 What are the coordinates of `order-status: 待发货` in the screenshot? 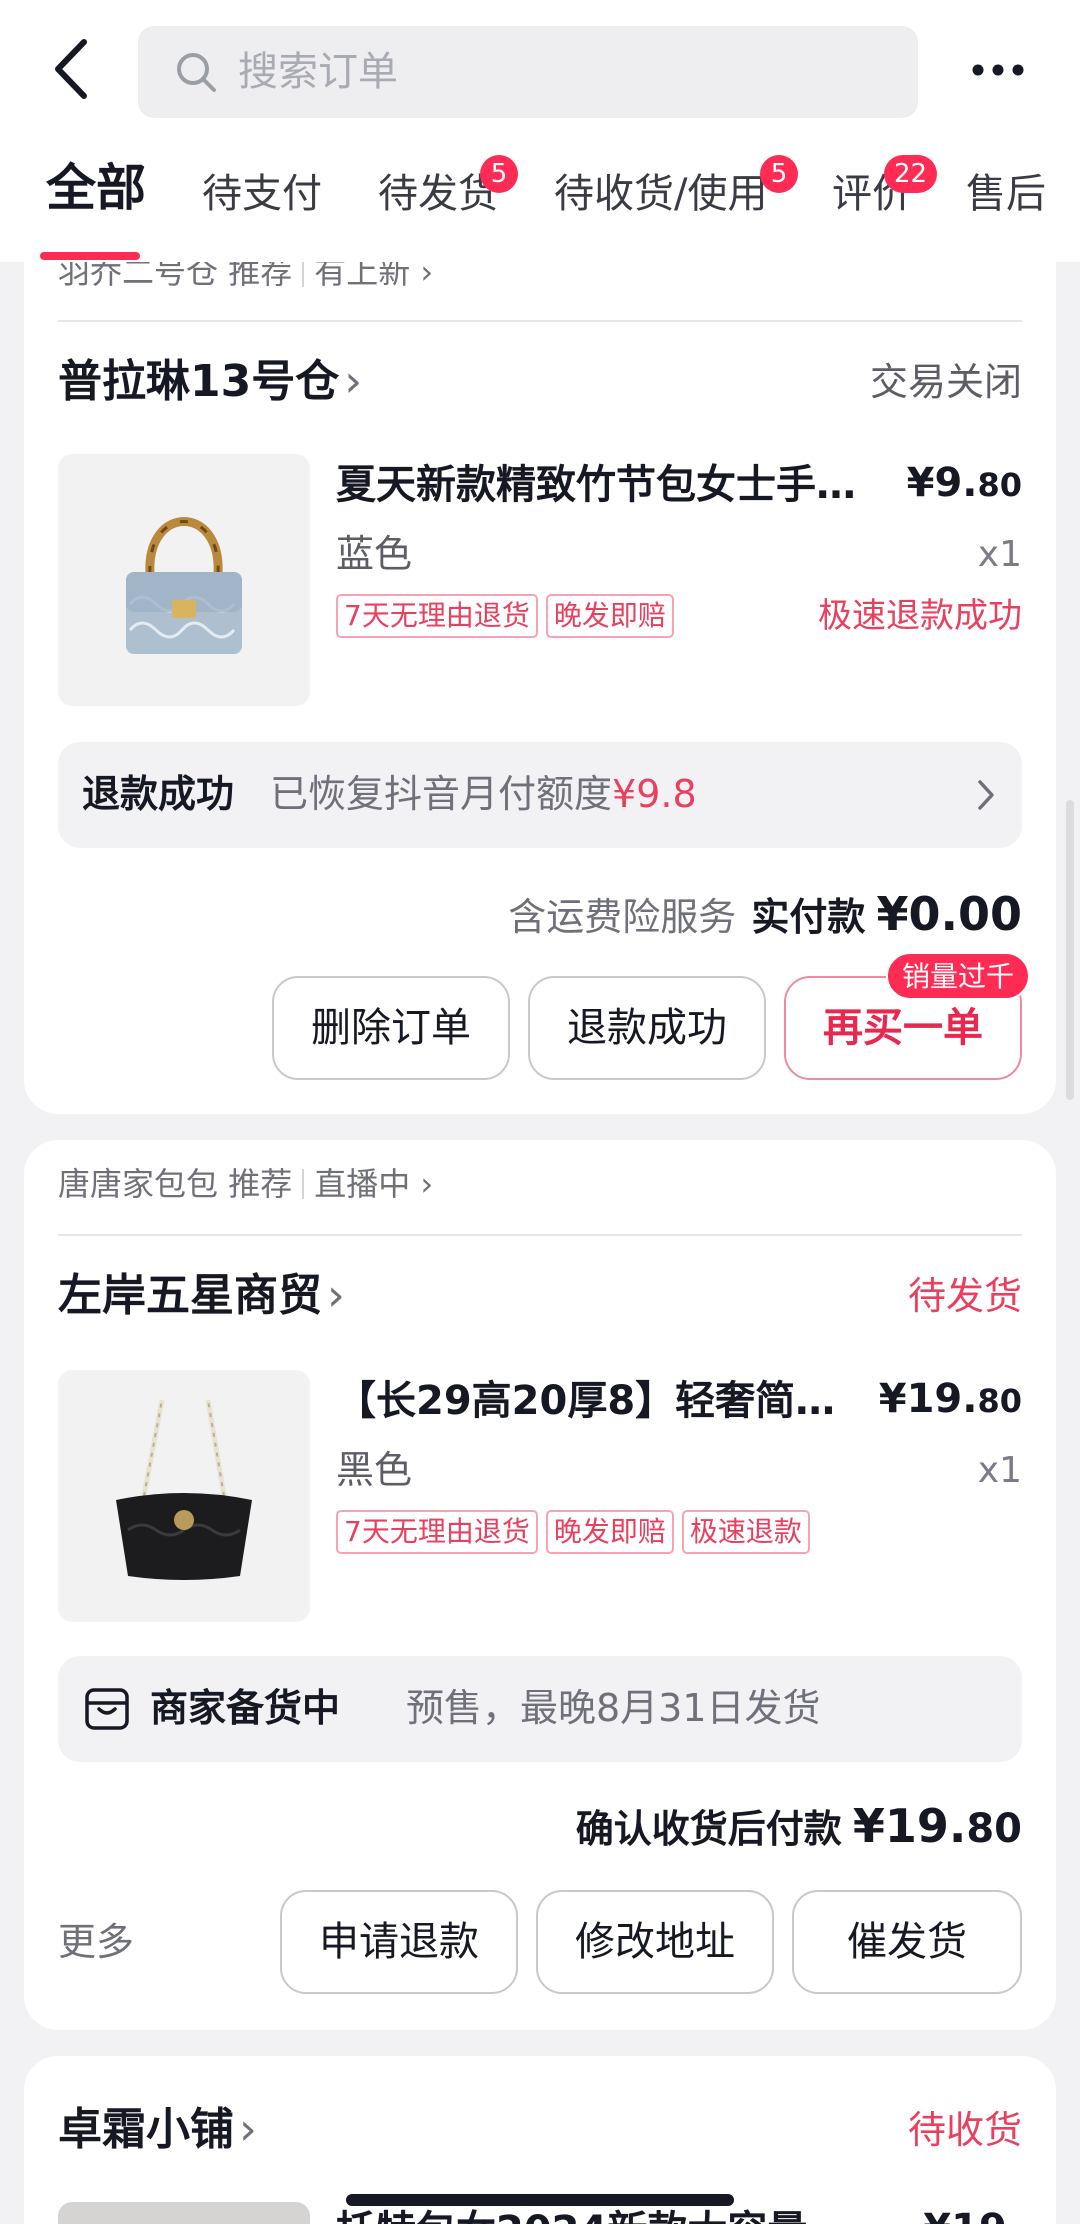 It's located at (964, 1296).